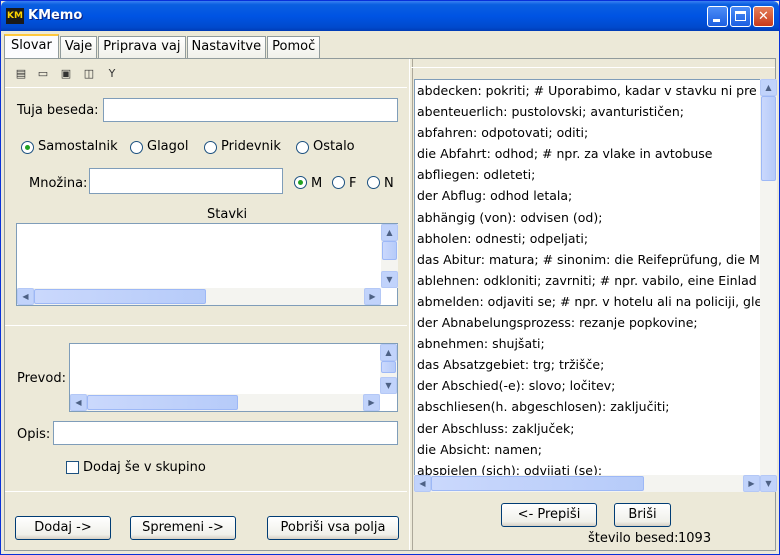 The width and height of the screenshot is (780, 555). I want to click on tab-slovar: Slovar, so click(31, 46).